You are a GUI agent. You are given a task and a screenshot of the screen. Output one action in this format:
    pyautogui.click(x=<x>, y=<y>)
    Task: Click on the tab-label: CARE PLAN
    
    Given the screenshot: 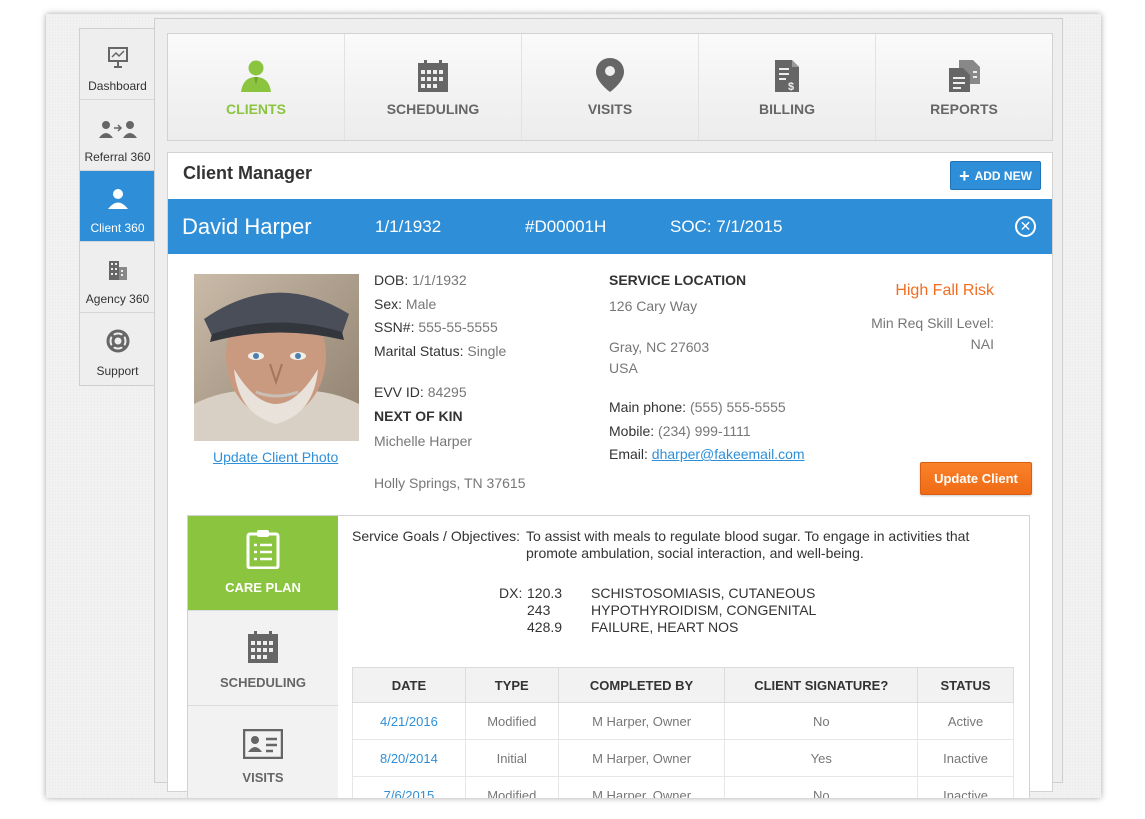 What is the action you would take?
    pyautogui.click(x=263, y=587)
    